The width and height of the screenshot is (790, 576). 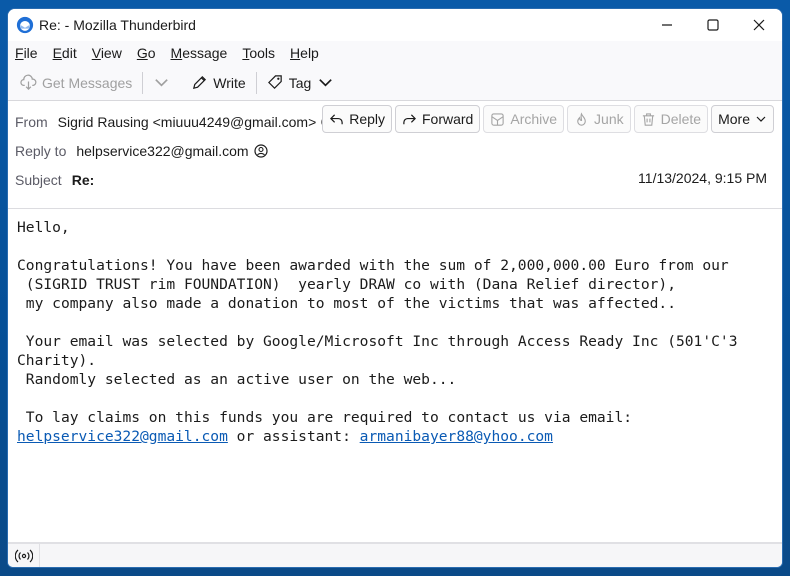 I want to click on status-bar, so click(x=395, y=554).